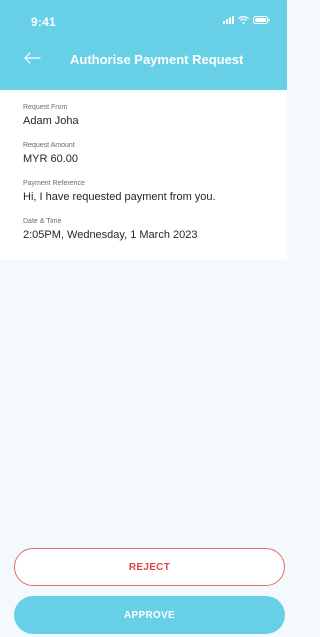  I want to click on approve-button: APPROVE, so click(149, 615).